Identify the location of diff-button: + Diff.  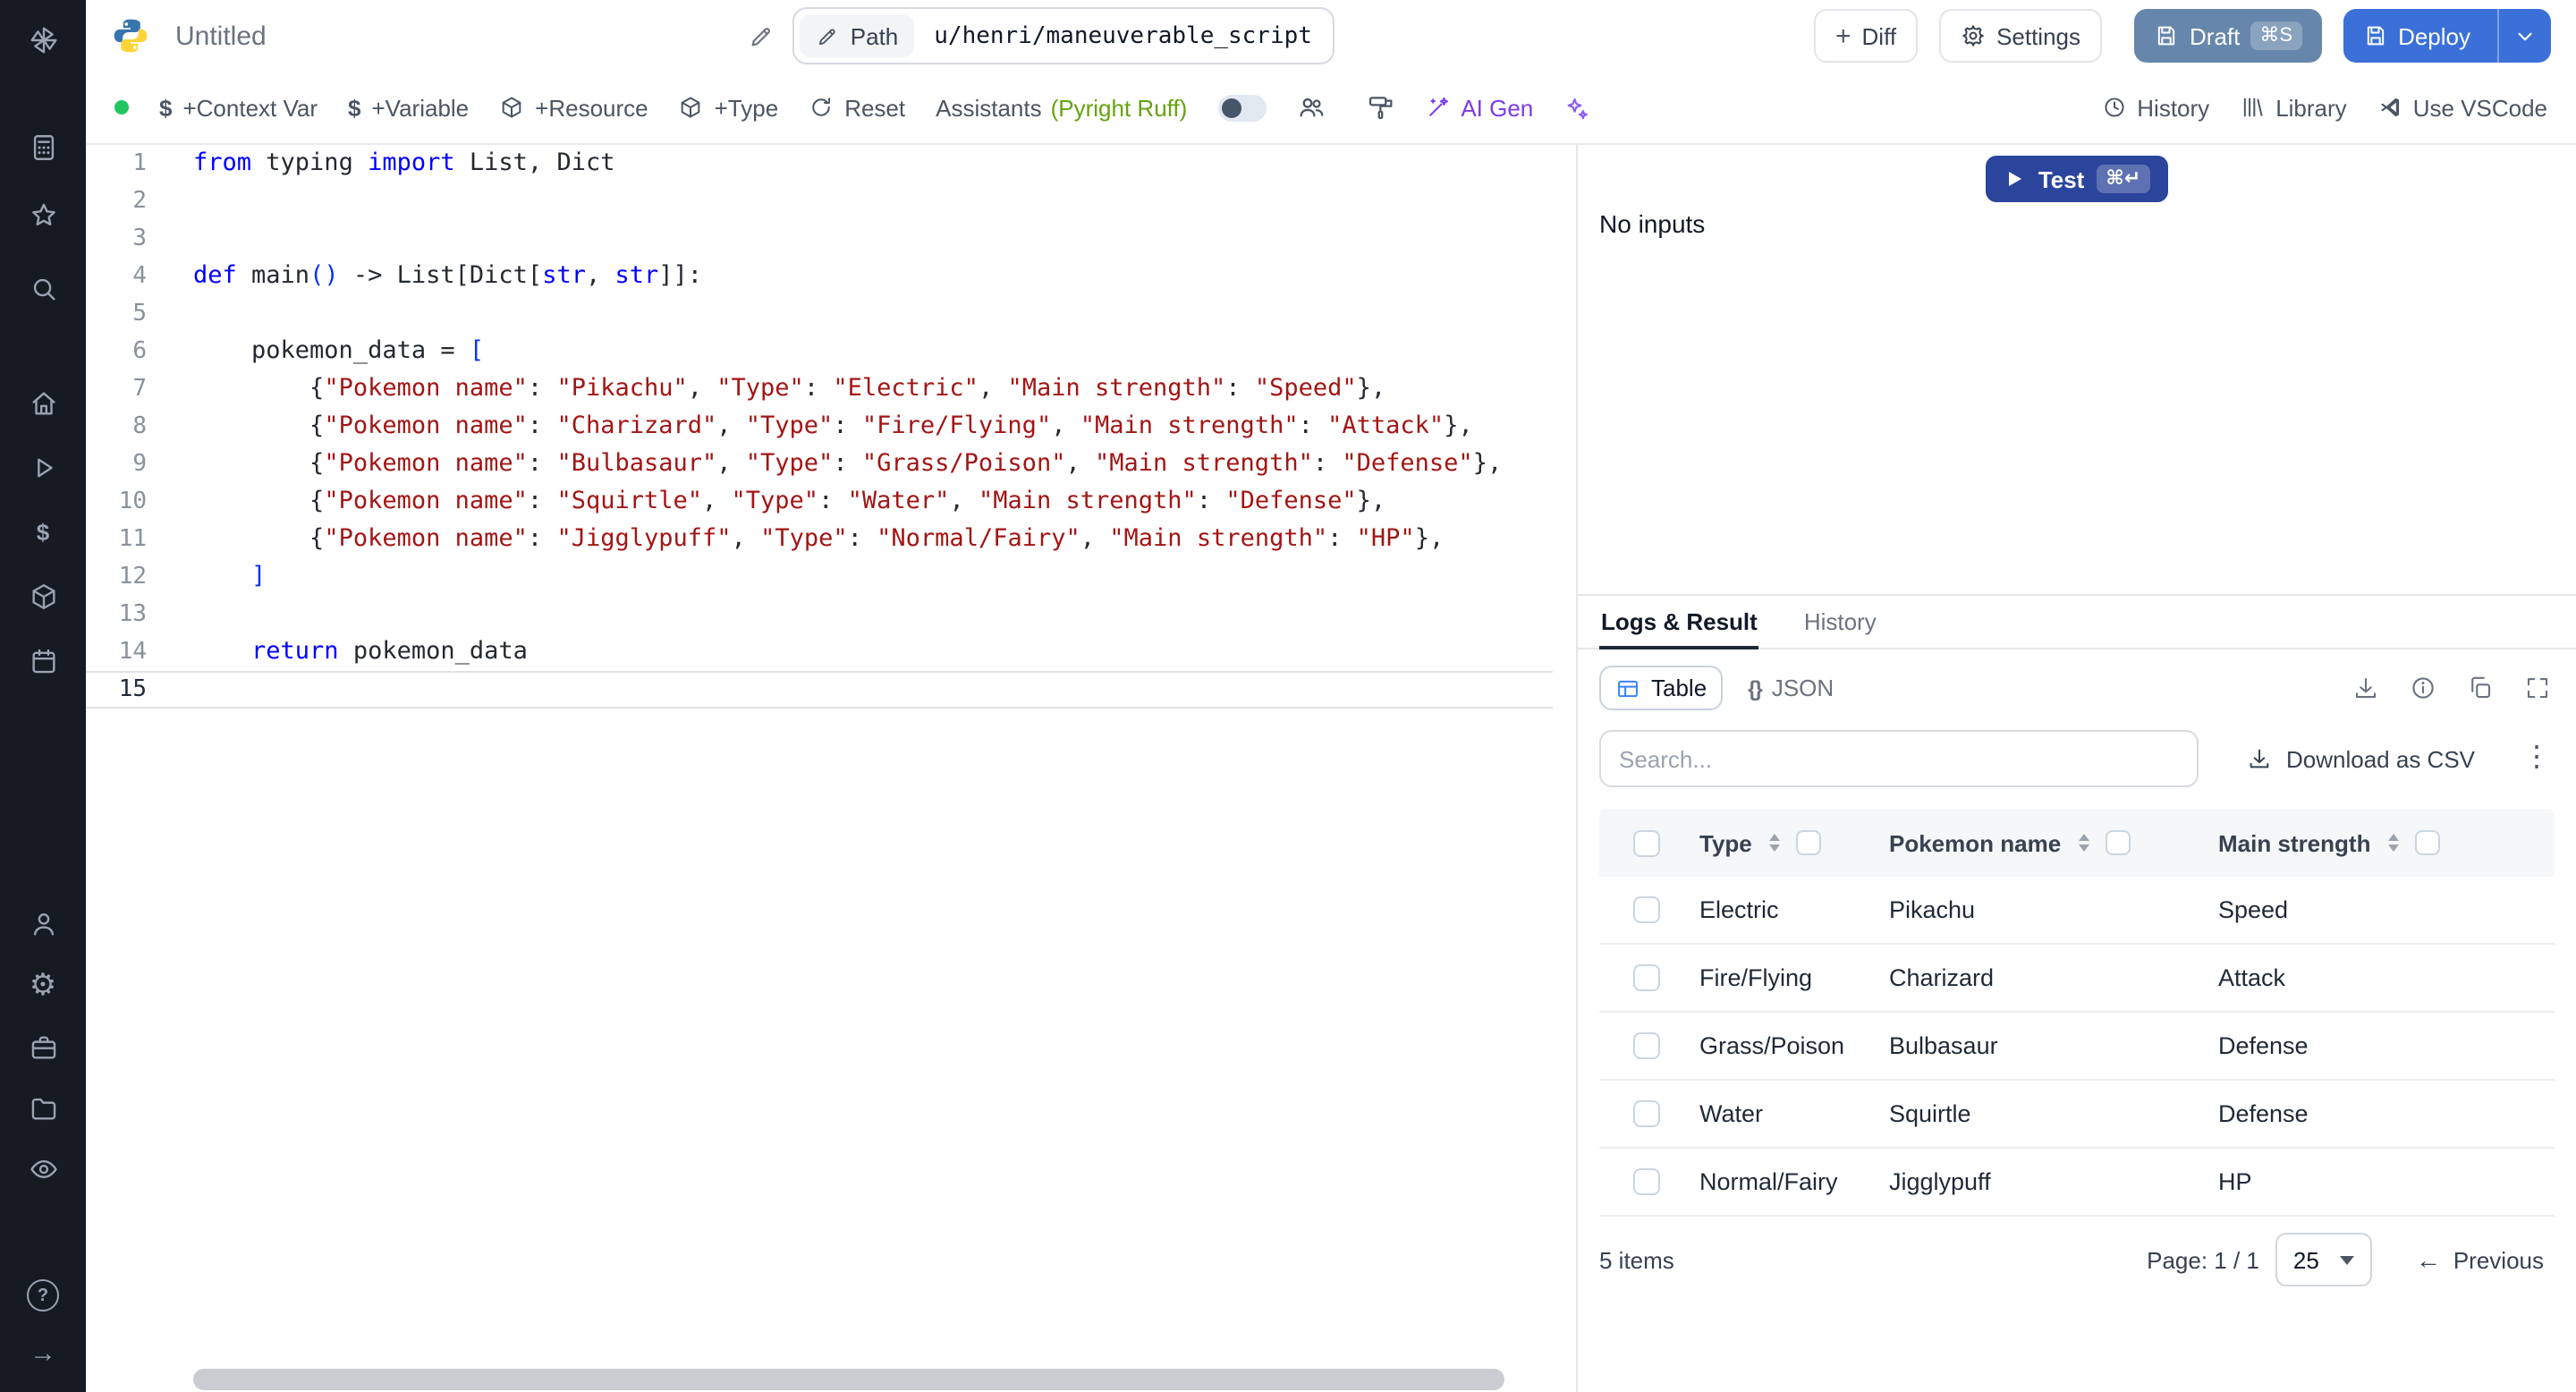
(1866, 36).